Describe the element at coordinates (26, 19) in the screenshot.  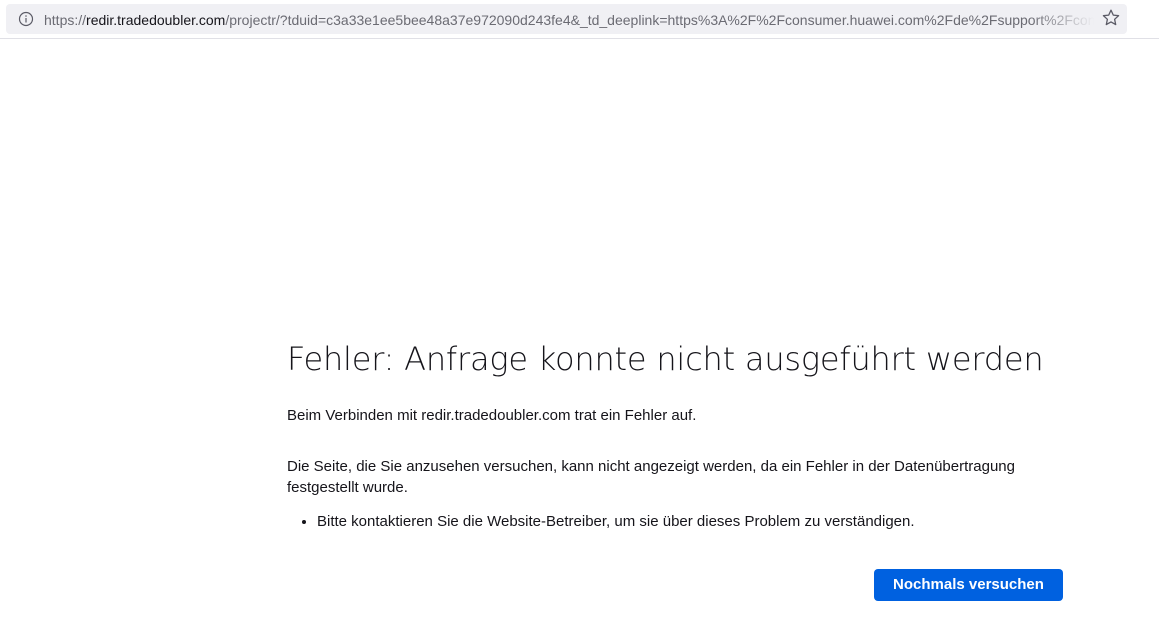
I see `info-icon` at that location.